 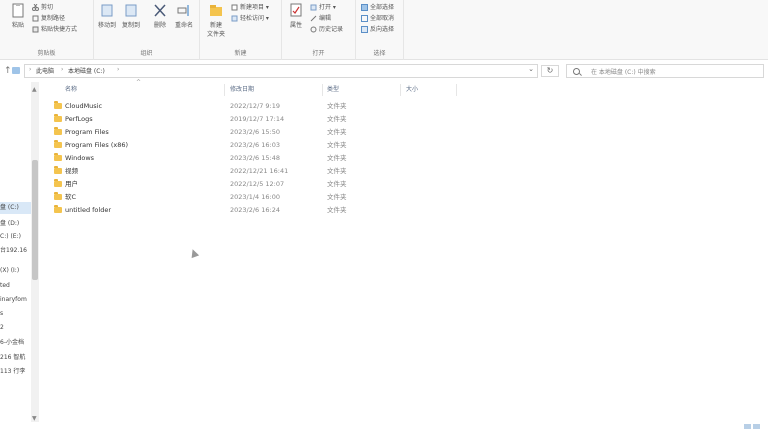 I want to click on delete-icon, so click(x=160, y=10).